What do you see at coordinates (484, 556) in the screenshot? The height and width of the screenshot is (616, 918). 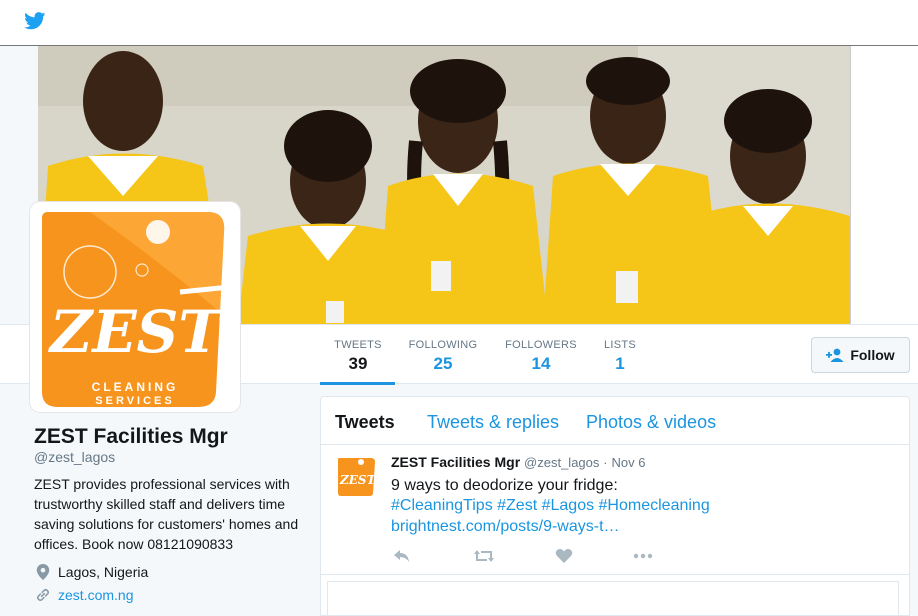 I see `retweet-icon` at bounding box center [484, 556].